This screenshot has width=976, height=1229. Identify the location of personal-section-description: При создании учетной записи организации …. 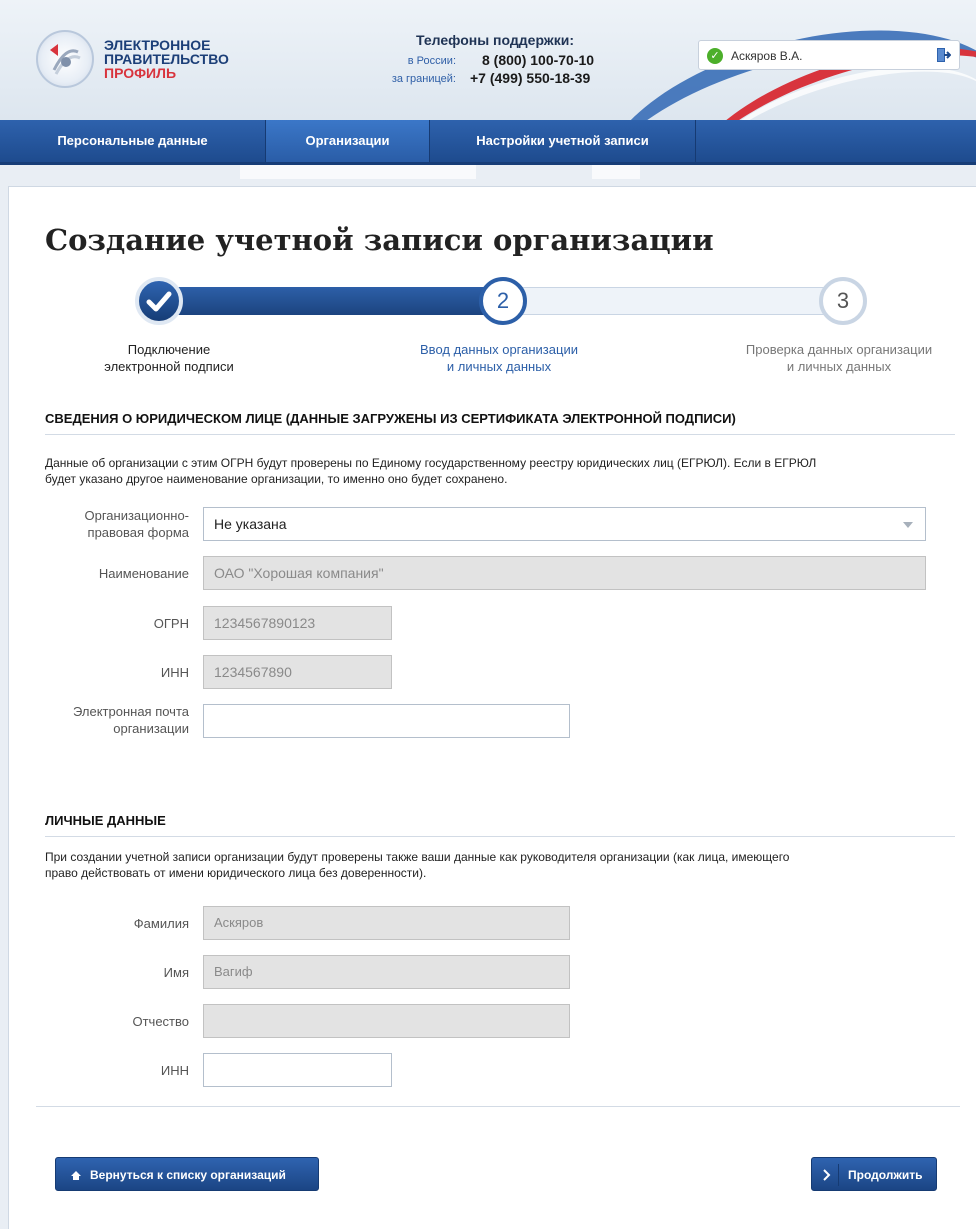
(505, 865).